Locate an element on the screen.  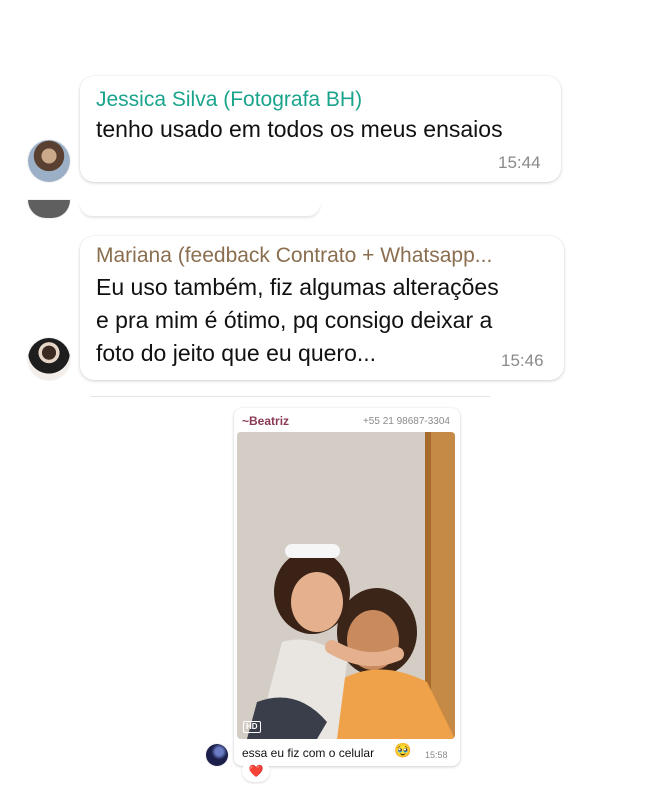
sender-phone: +55 21 98687-3304 is located at coordinates (406, 421).